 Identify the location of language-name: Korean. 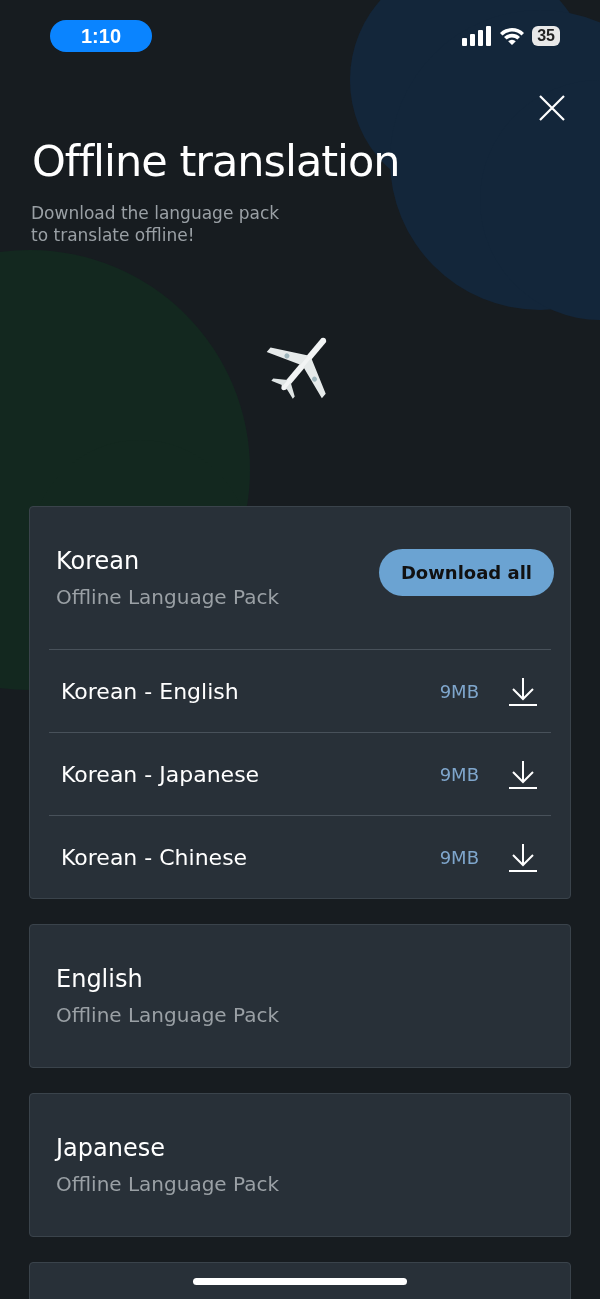
(98, 561).